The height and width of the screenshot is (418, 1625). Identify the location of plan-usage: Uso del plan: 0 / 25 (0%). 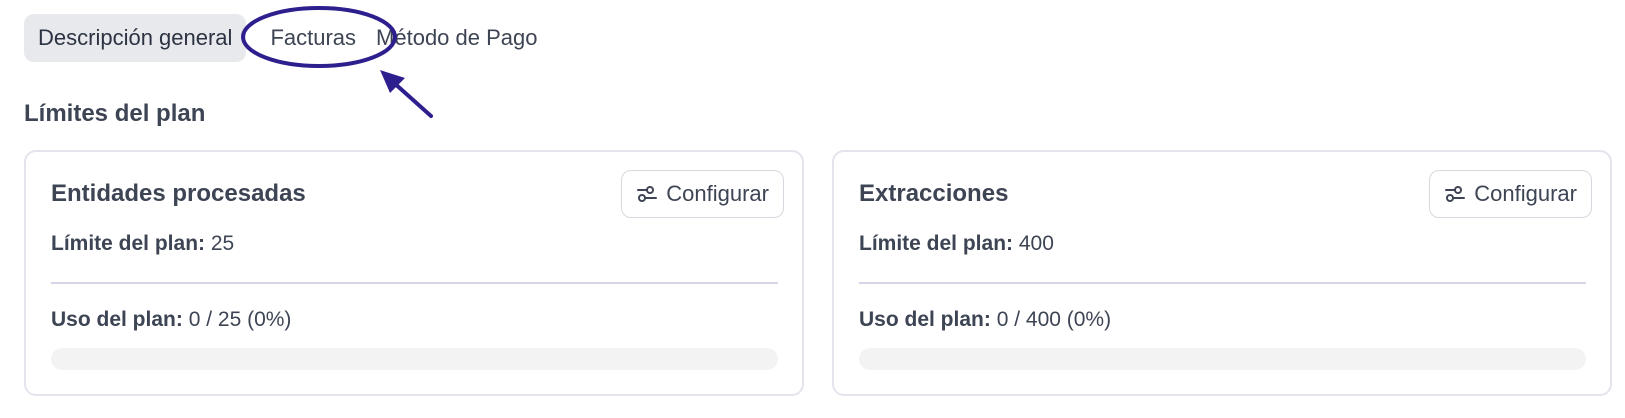
(171, 320).